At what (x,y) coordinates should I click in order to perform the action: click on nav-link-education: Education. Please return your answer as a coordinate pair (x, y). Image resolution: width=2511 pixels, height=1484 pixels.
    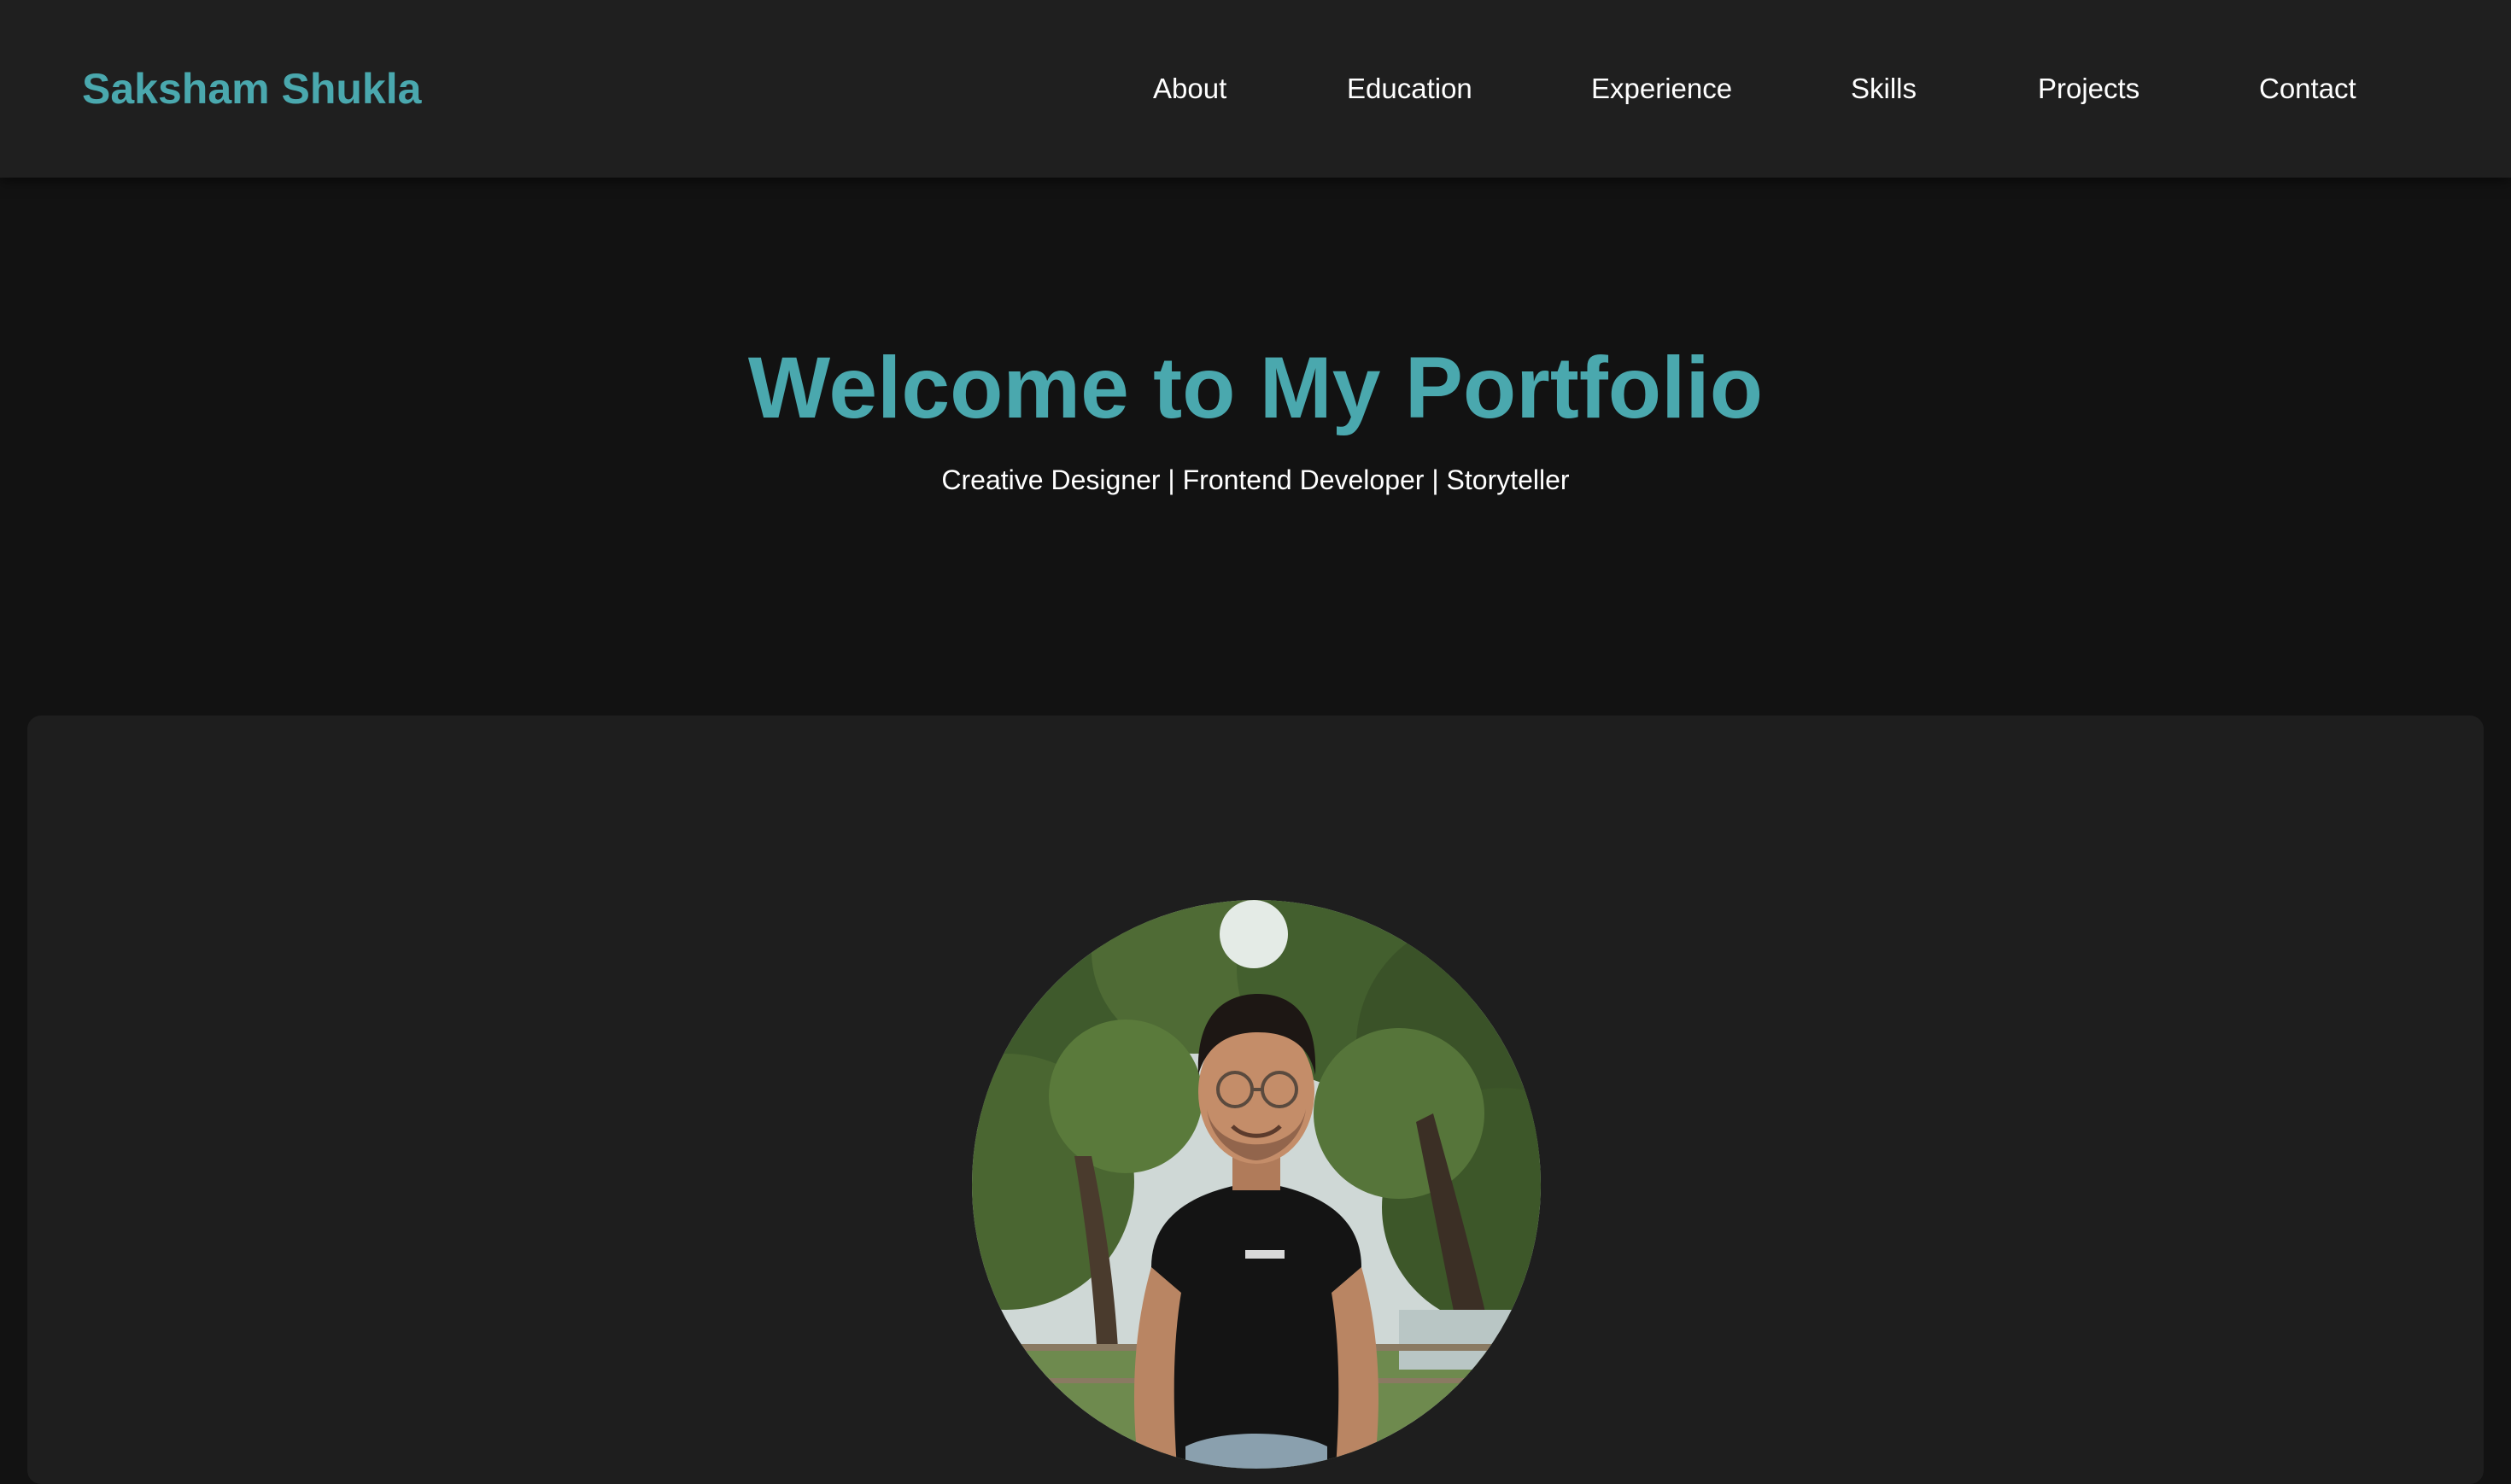
    Looking at the image, I should click on (1409, 89).